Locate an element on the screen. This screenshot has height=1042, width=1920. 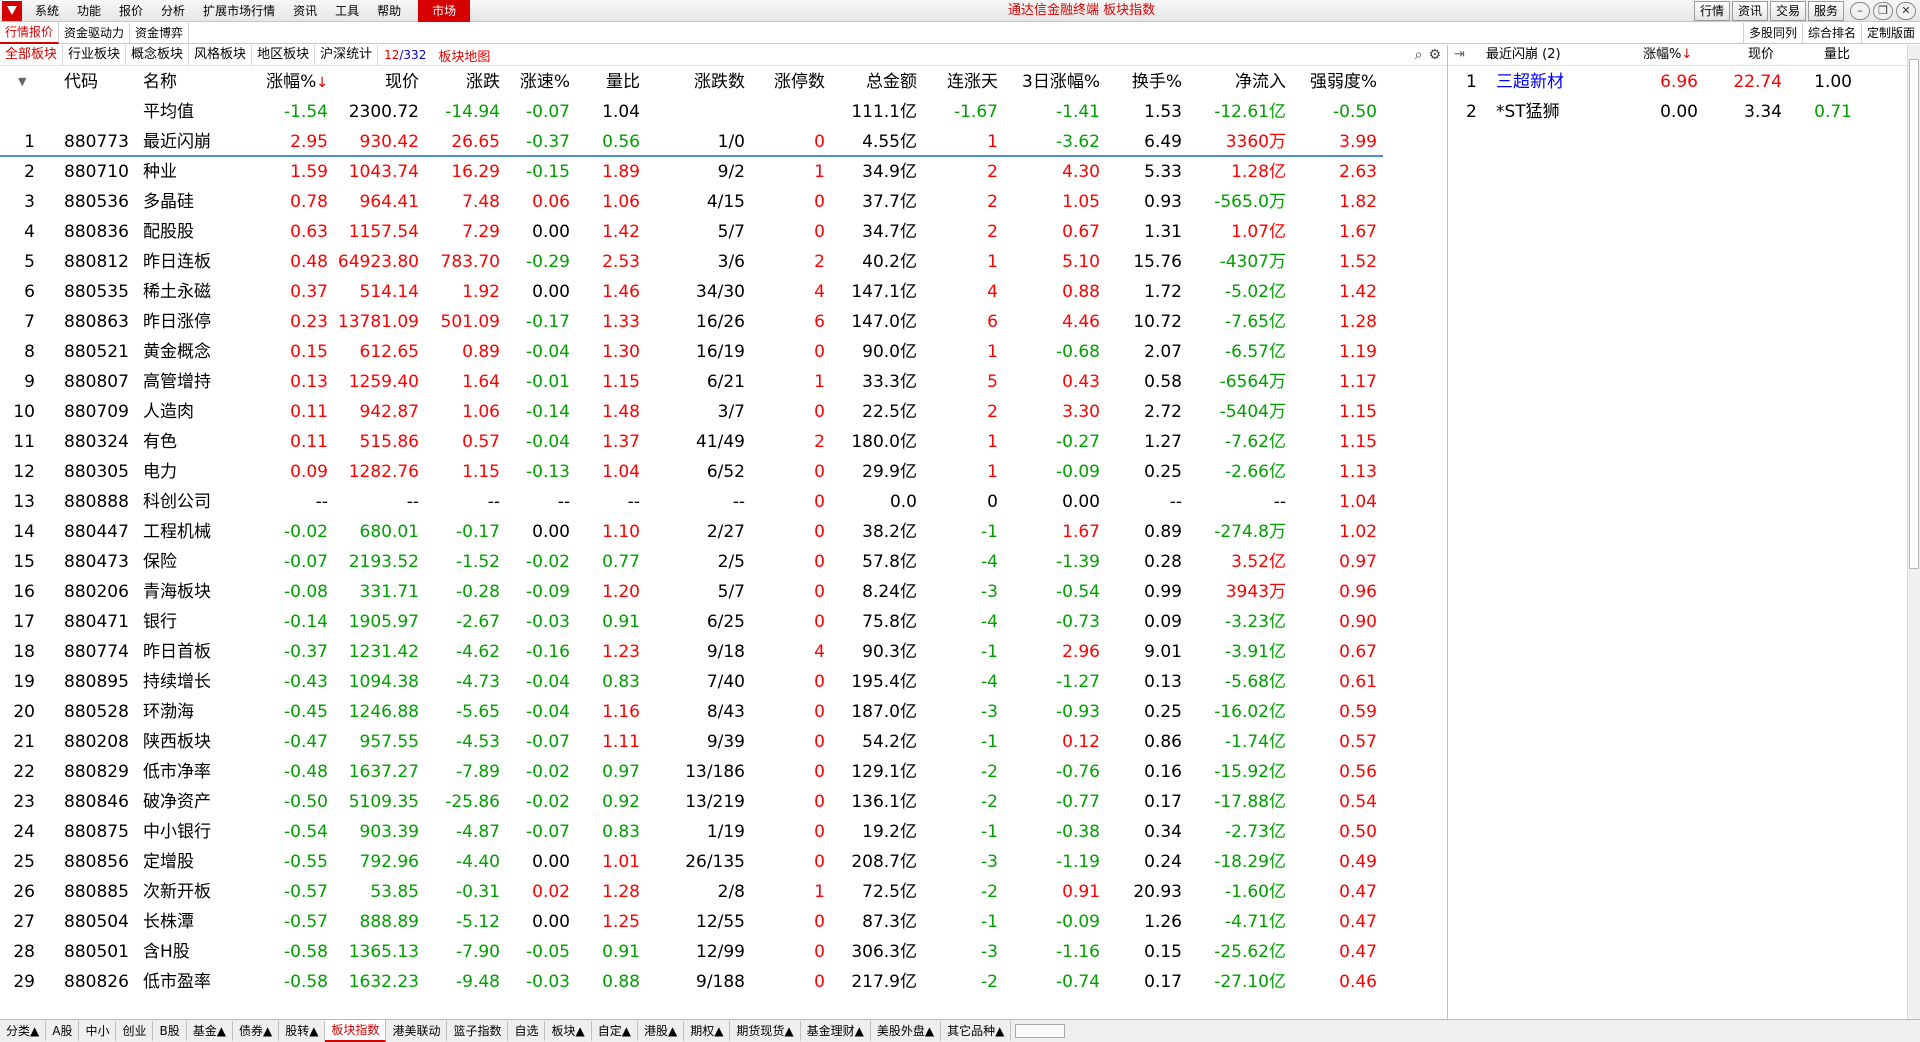
sector-name: 电力 is located at coordinates (160, 472).